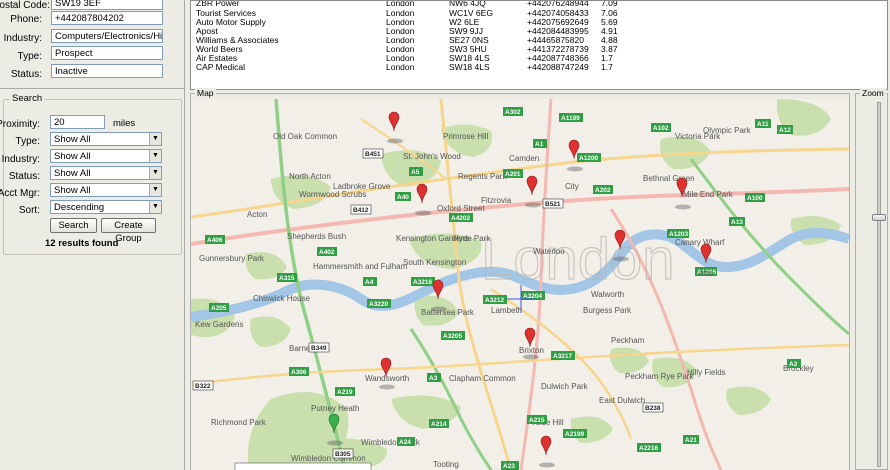 Image resolution: width=890 pixels, height=470 pixels. I want to click on svg-text: A40, so click(403, 197).